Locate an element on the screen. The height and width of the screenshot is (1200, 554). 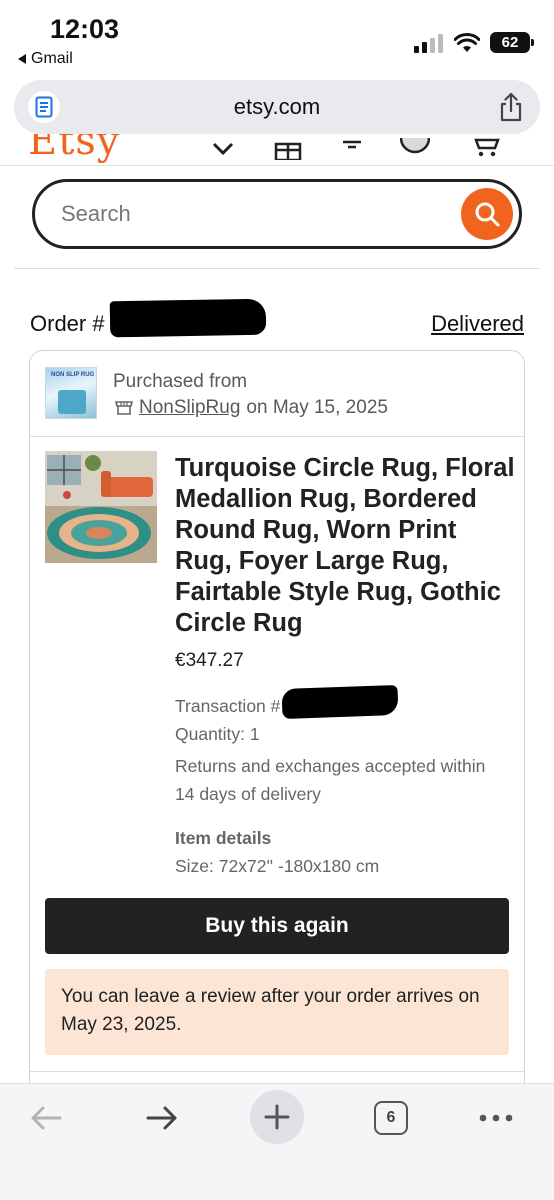
card-divider-bottom is located at coordinates (277, 1071).